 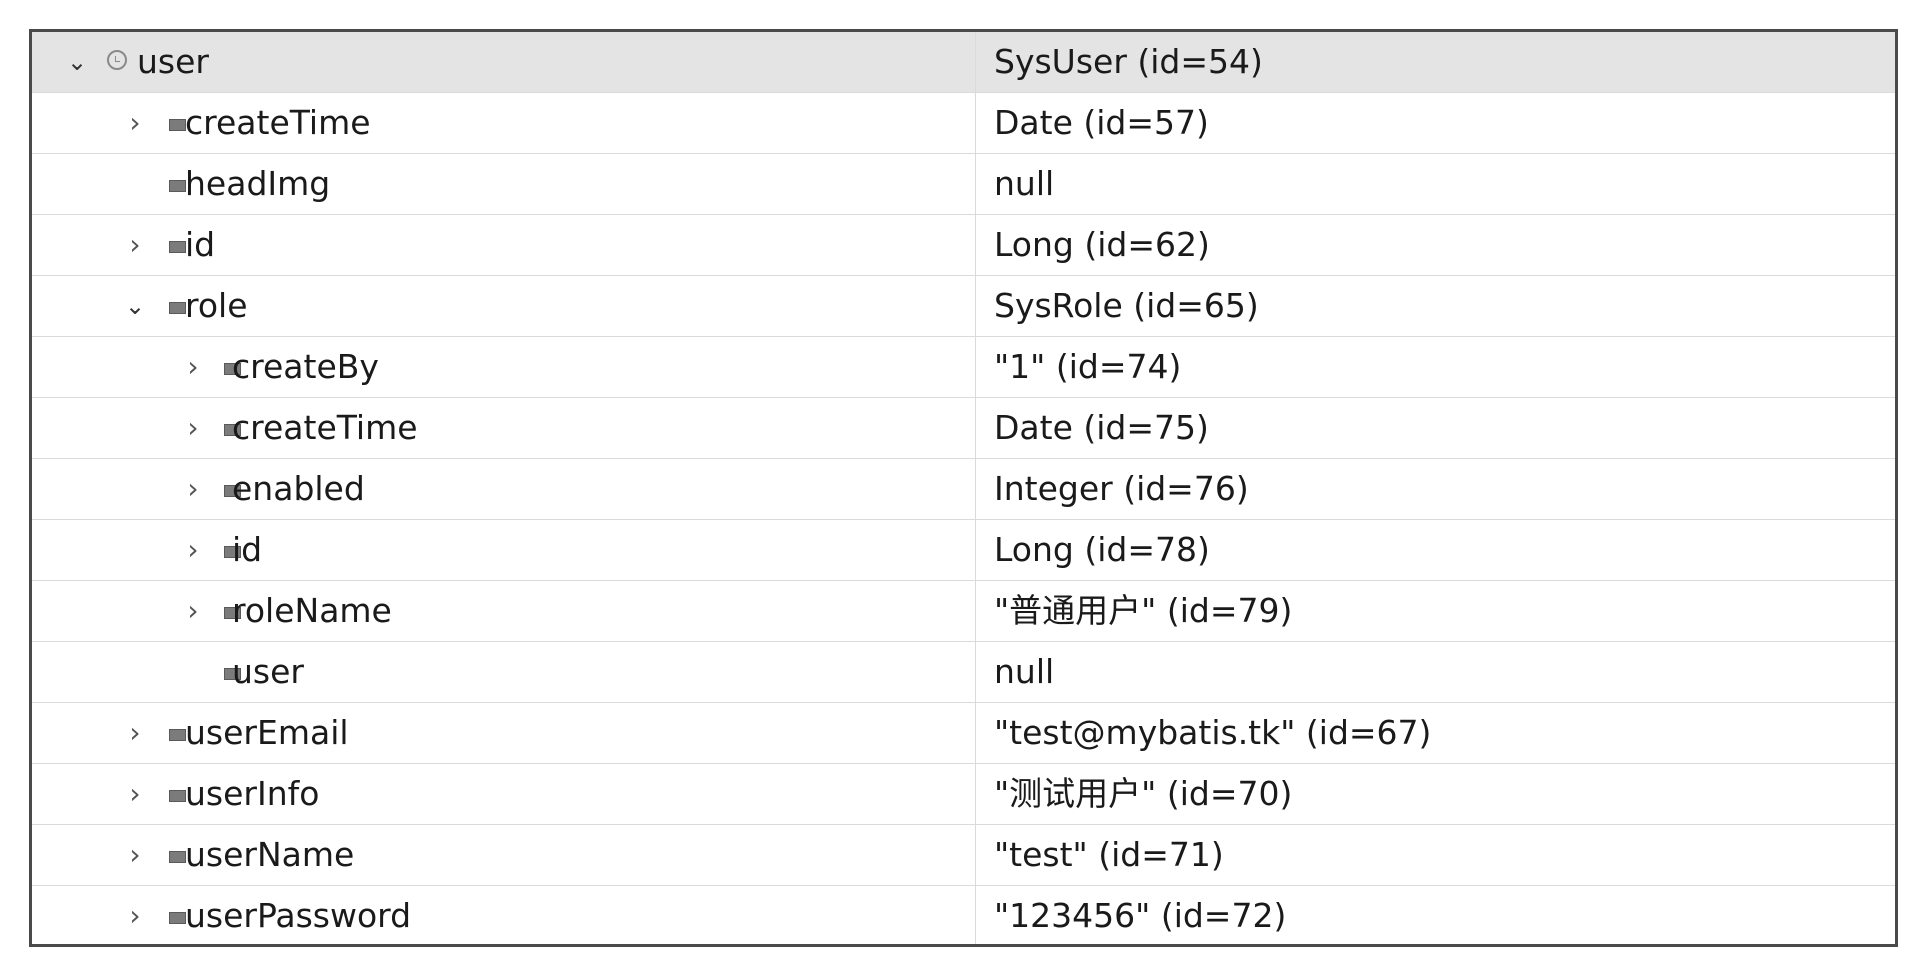 What do you see at coordinates (504, 489) in the screenshot?
I see `name-cell: › enabled` at bounding box center [504, 489].